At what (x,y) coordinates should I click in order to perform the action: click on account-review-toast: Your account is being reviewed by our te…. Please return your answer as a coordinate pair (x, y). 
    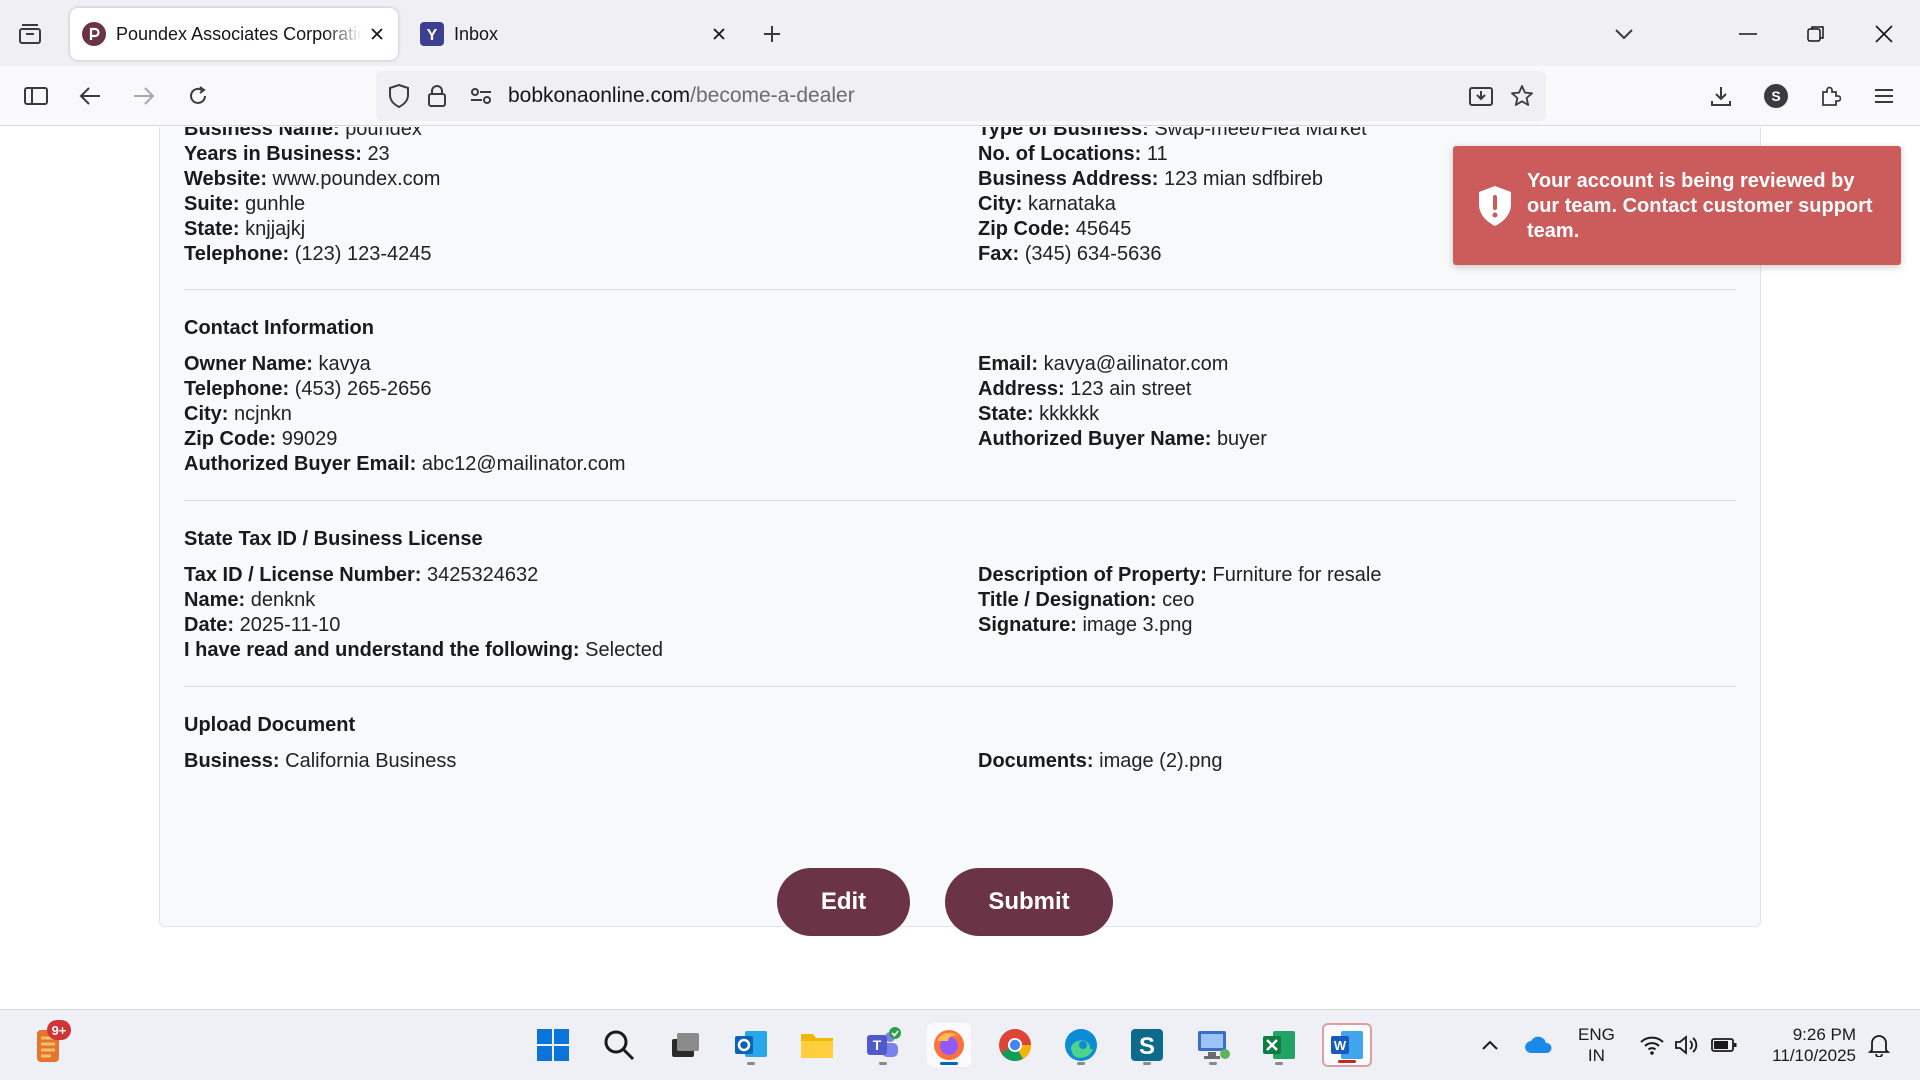
    Looking at the image, I should click on (1677, 205).